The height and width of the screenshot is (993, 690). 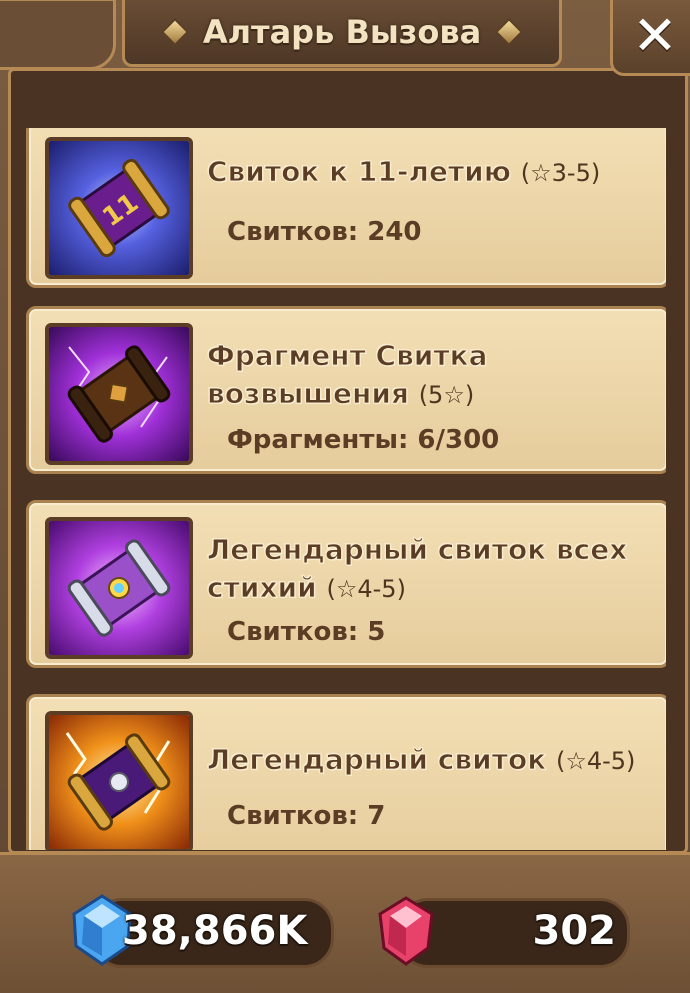 I want to click on legendary-all-attribute-scroll-icon, so click(x=119, y=588).